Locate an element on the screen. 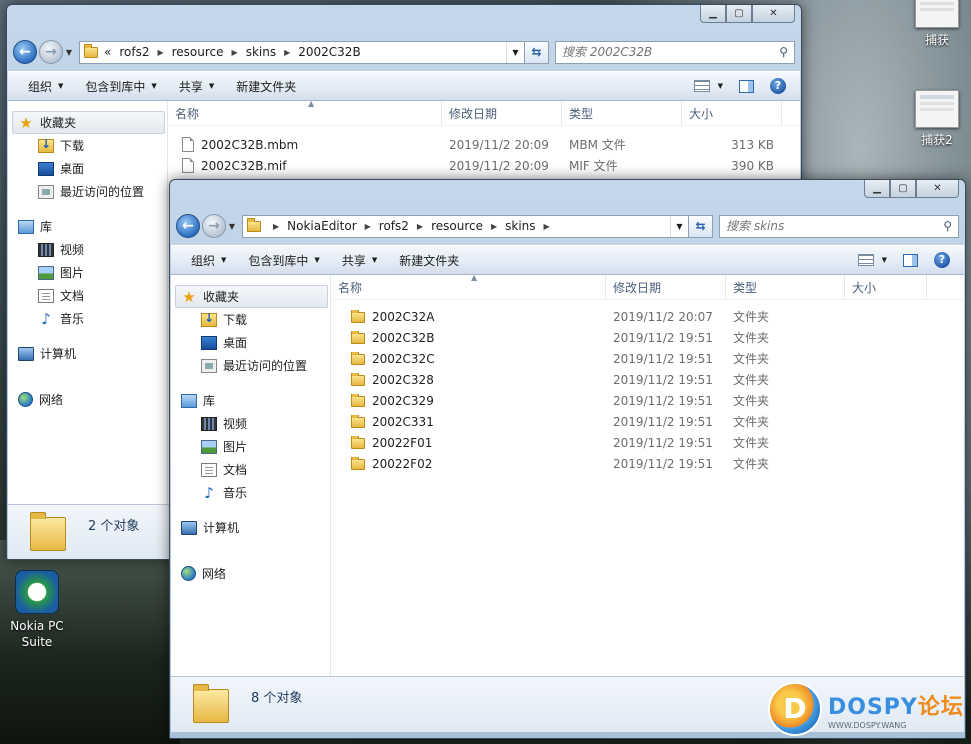 This screenshot has width=971, height=744. breadcrumb-skins: skins is located at coordinates (261, 52).